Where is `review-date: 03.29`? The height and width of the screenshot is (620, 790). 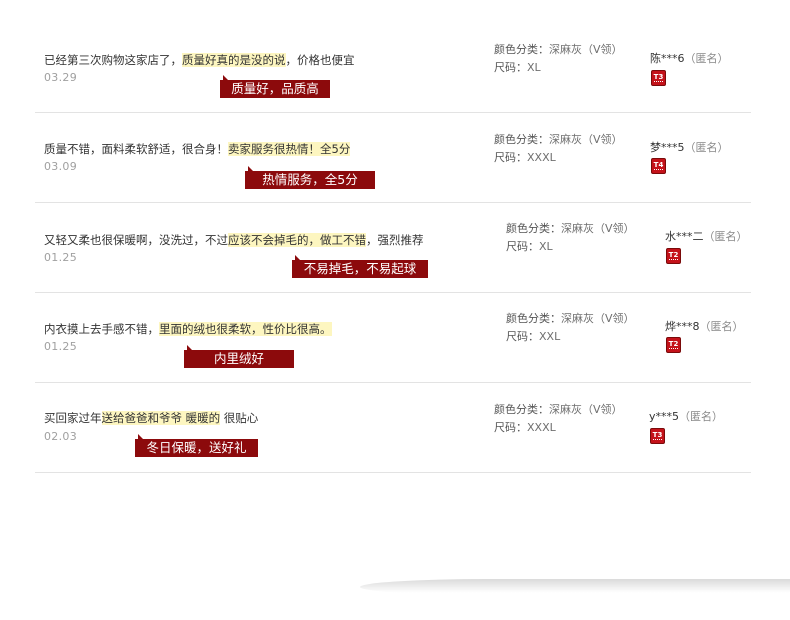
review-date: 03.29 is located at coordinates (60, 77).